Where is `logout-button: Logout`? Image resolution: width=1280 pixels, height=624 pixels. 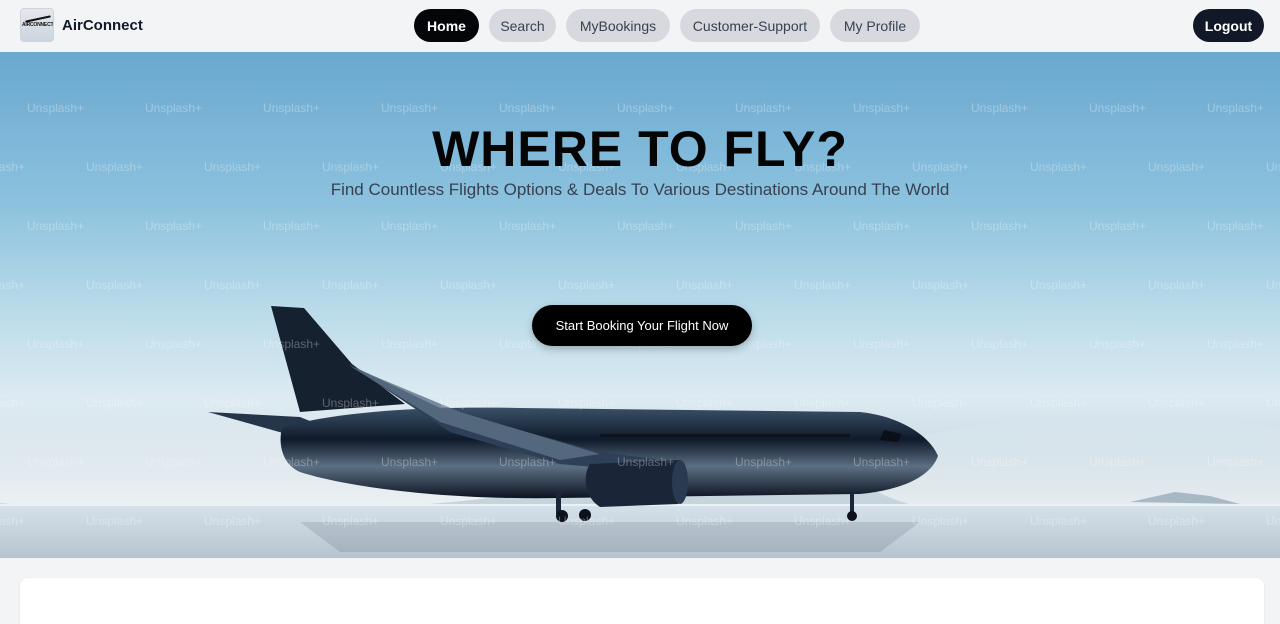
logout-button: Logout is located at coordinates (1228, 25).